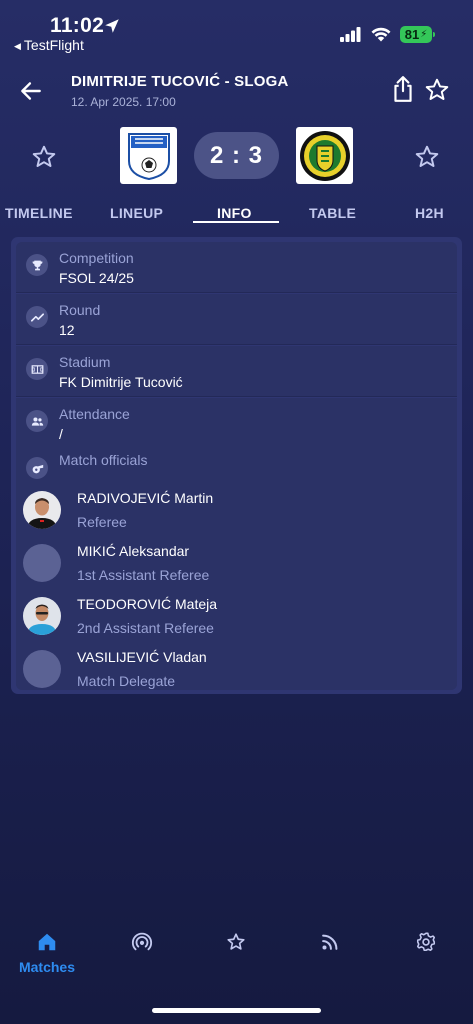  I want to click on status-time: 11:02, so click(77, 25).